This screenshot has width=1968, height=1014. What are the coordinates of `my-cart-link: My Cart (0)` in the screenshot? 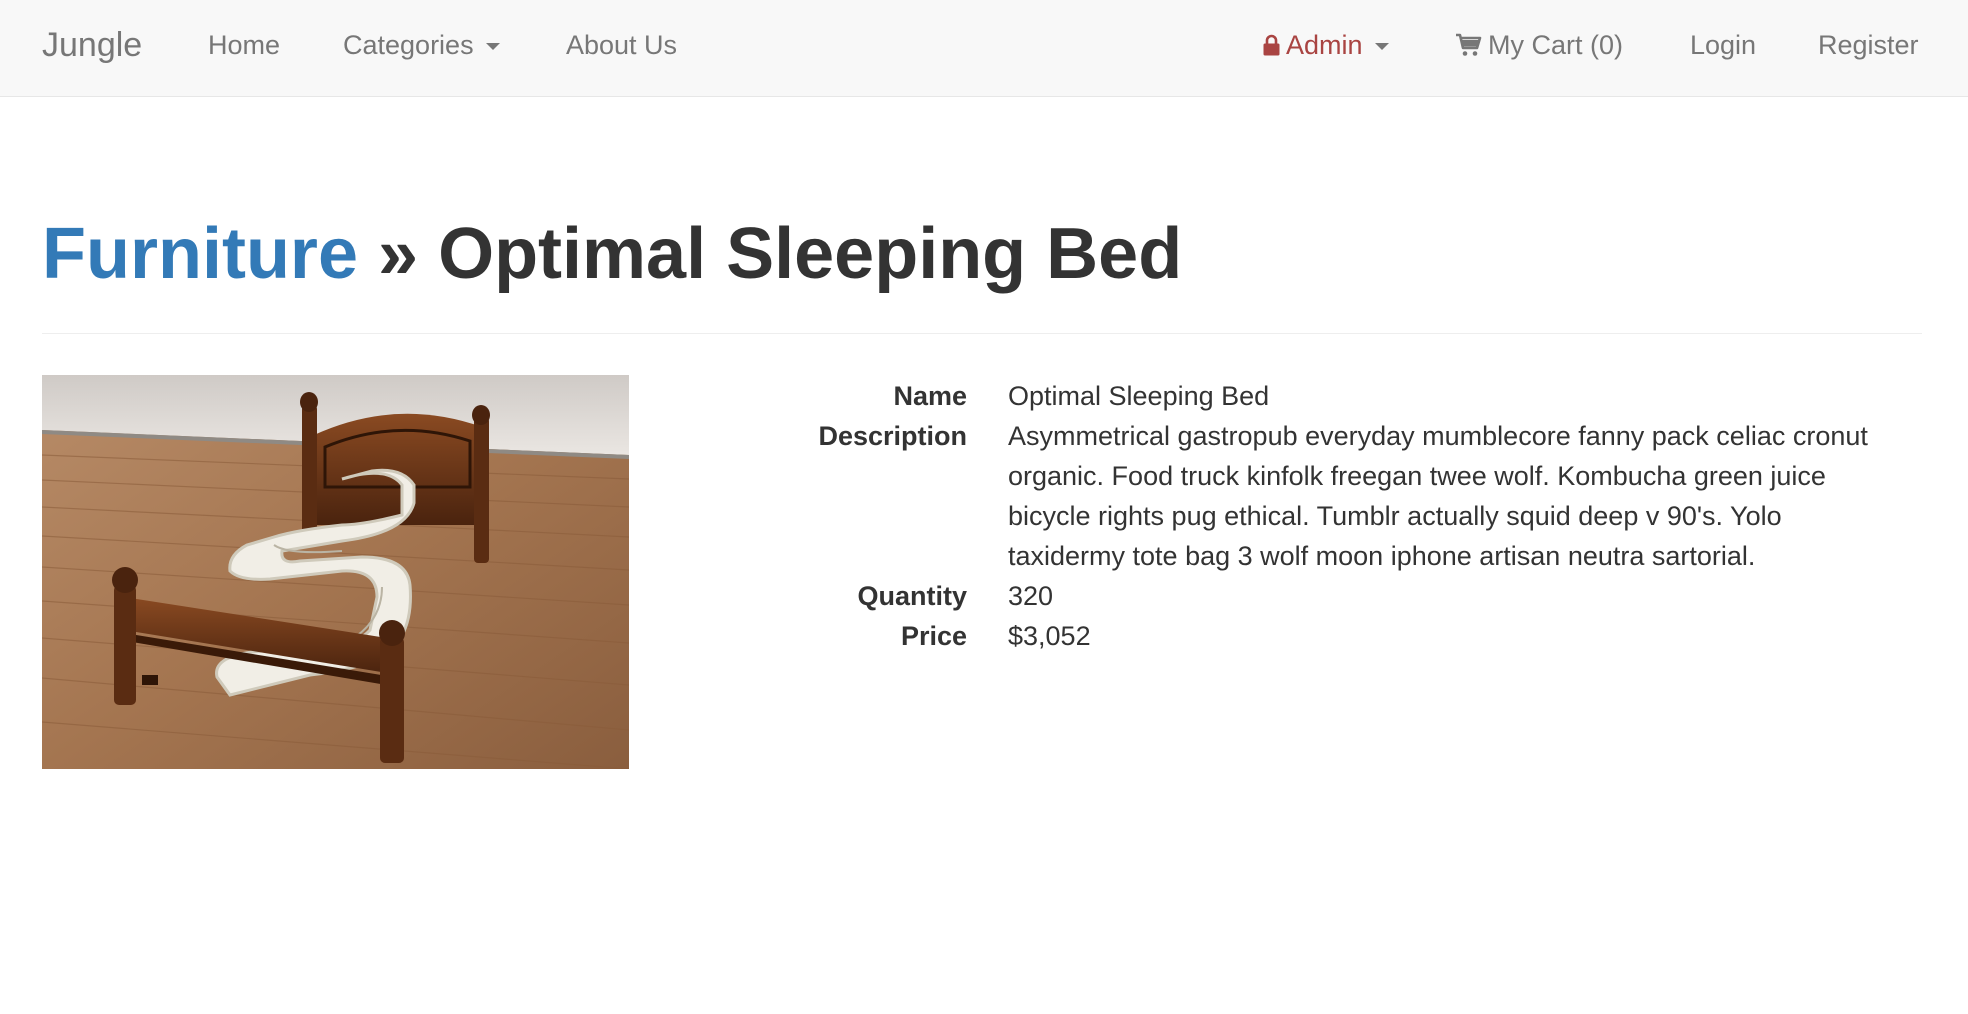 It's located at (1539, 45).